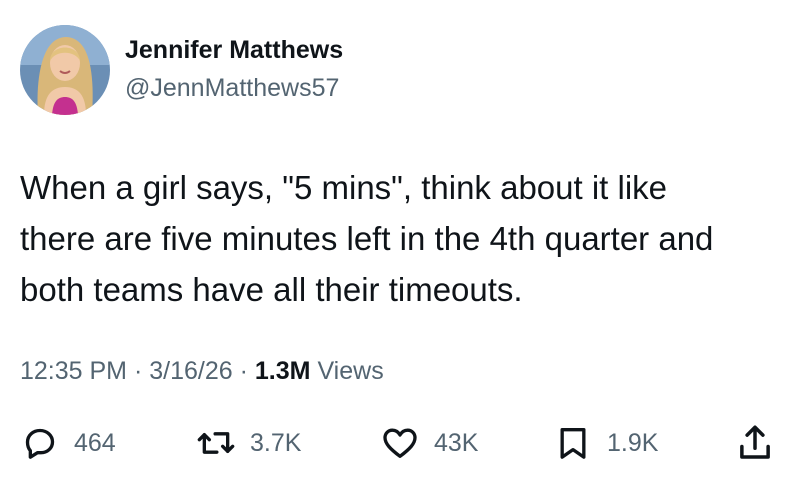 This screenshot has height=494, width=800. I want to click on like-button: 43K, so click(429, 443).